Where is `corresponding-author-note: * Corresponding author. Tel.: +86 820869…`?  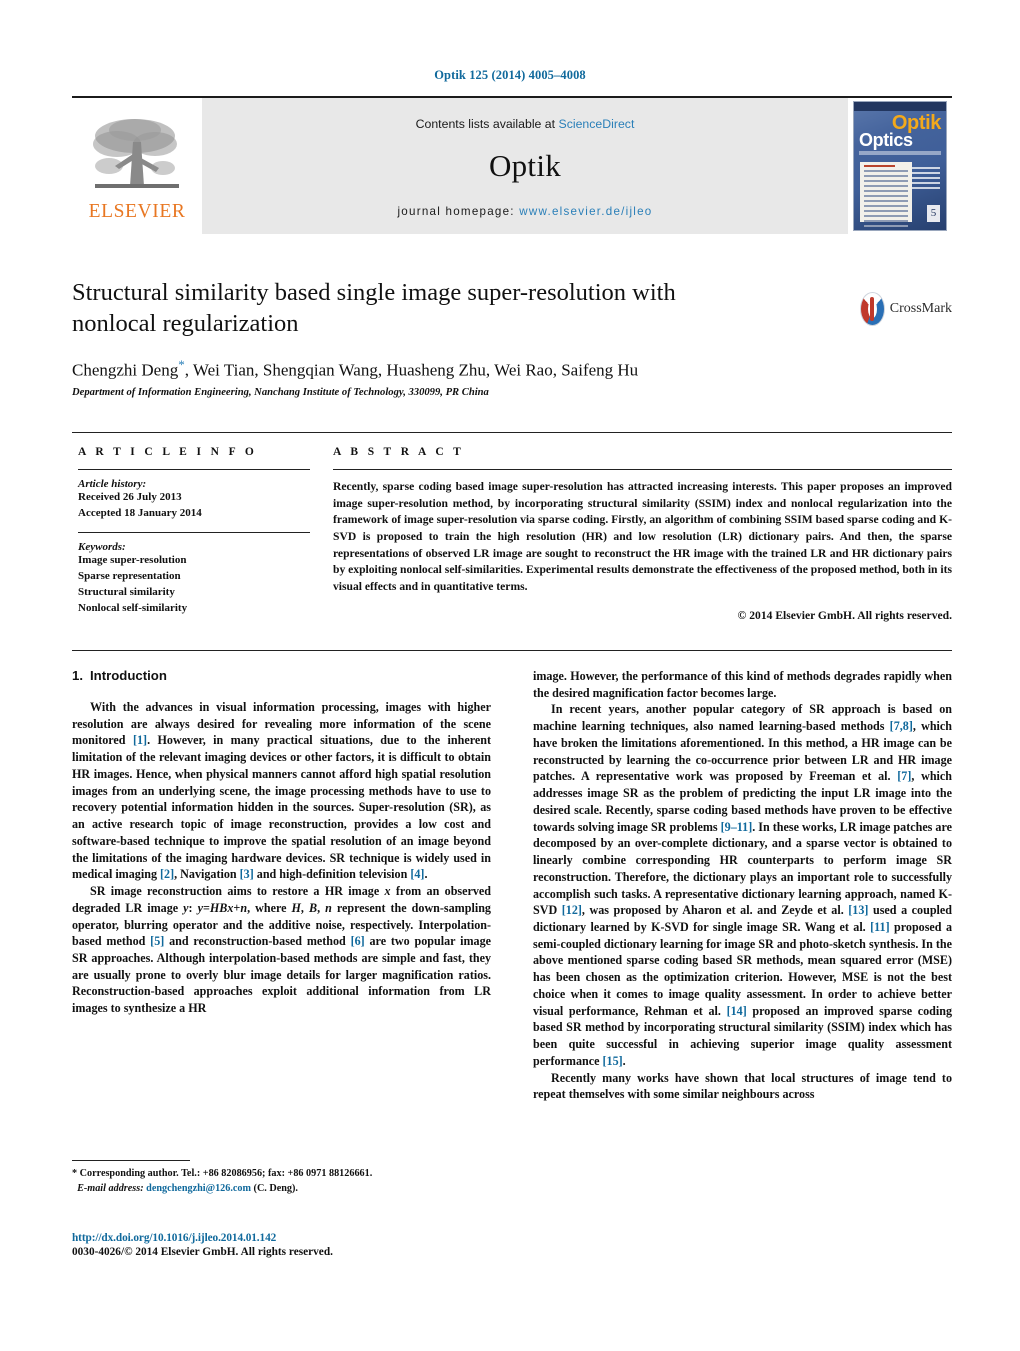
corresponding-author-note: * Corresponding author. Tel.: +86 820869… is located at coordinates (222, 1173).